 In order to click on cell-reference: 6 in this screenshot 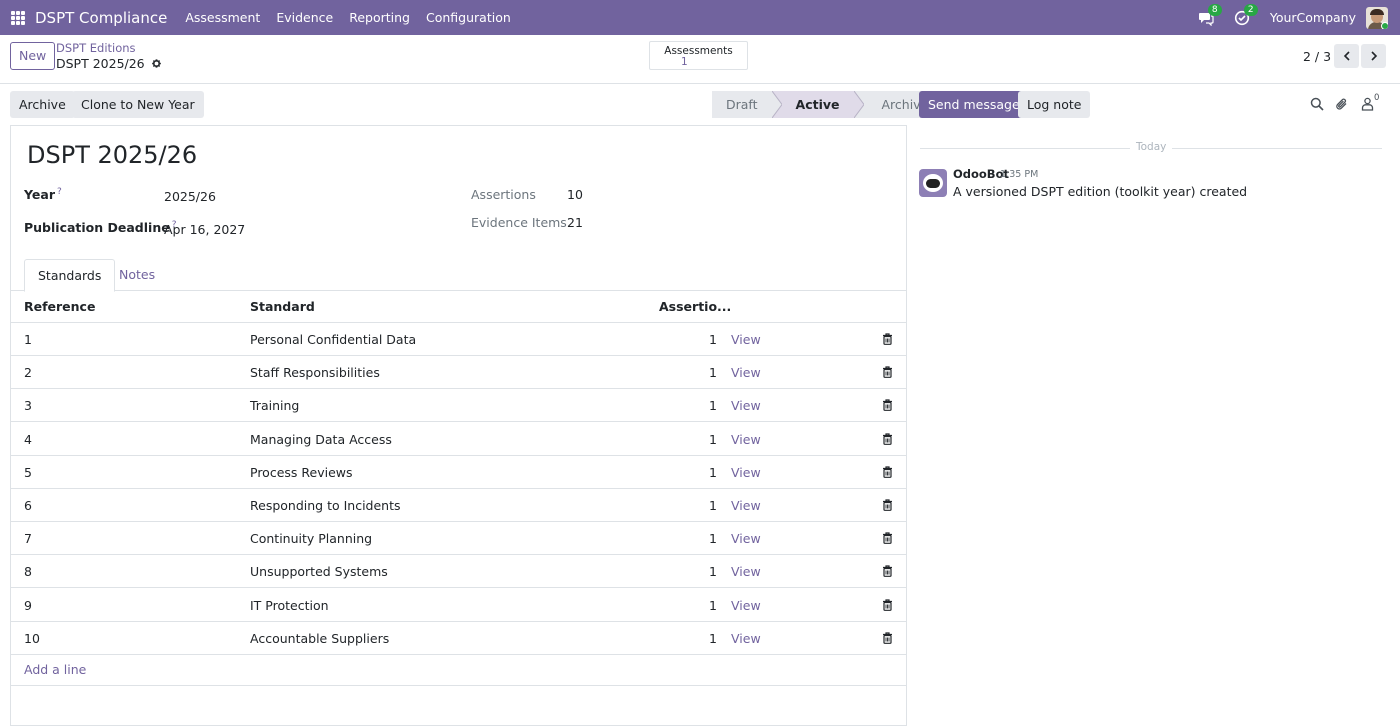, I will do `click(28, 505)`.